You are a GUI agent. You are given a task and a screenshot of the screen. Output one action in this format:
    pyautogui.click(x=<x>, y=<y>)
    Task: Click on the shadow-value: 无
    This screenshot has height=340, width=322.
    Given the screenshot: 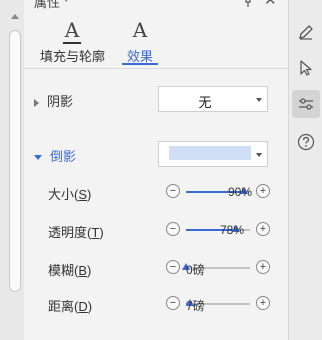 What is the action you would take?
    pyautogui.click(x=205, y=102)
    